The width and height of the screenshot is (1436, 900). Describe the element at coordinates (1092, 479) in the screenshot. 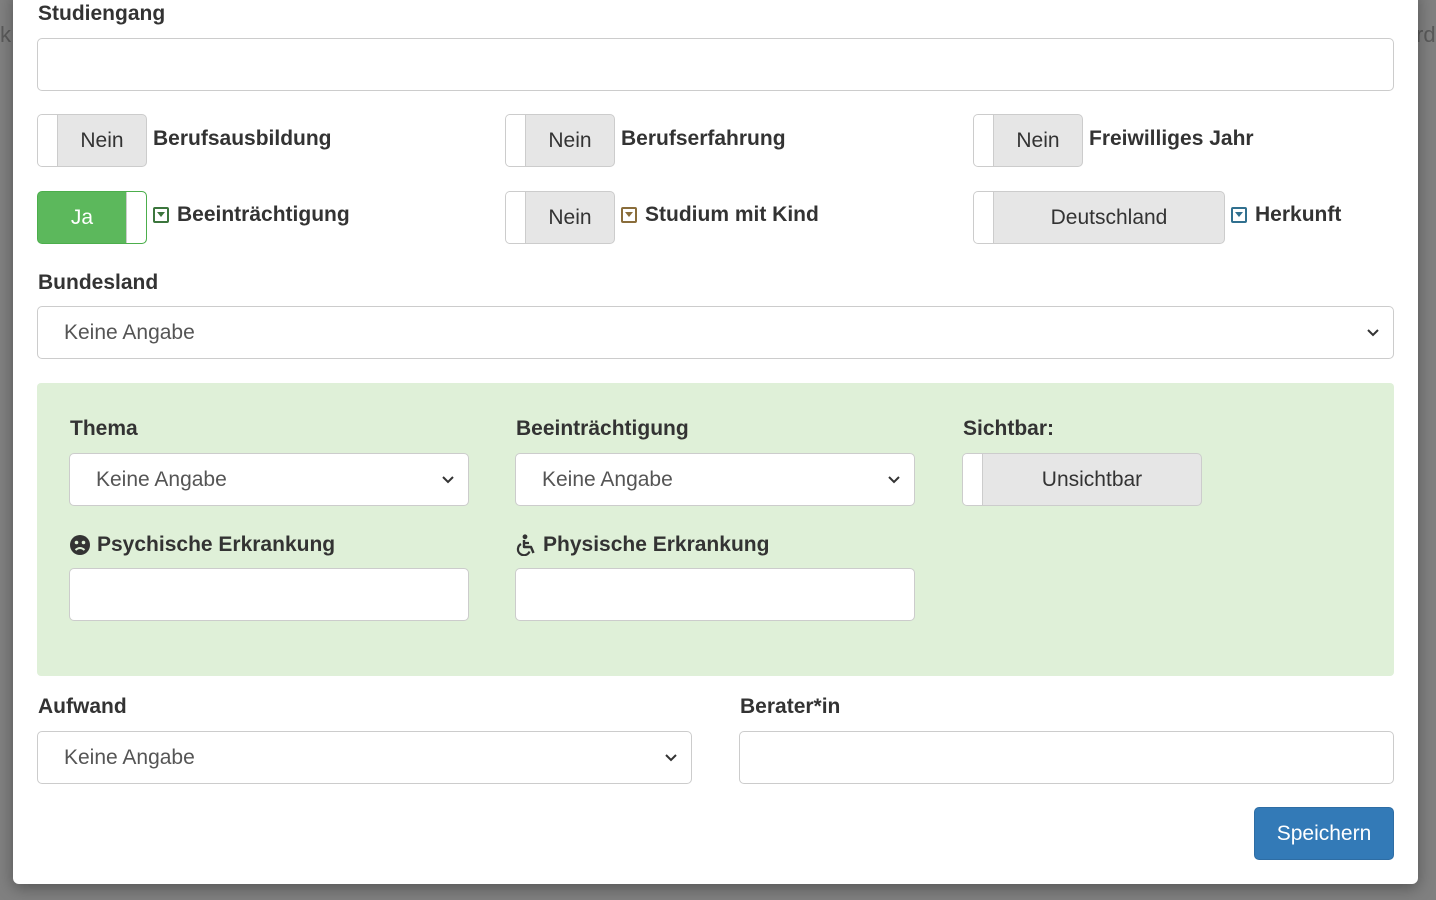

I see `toggle-state: Unsichtbar` at that location.